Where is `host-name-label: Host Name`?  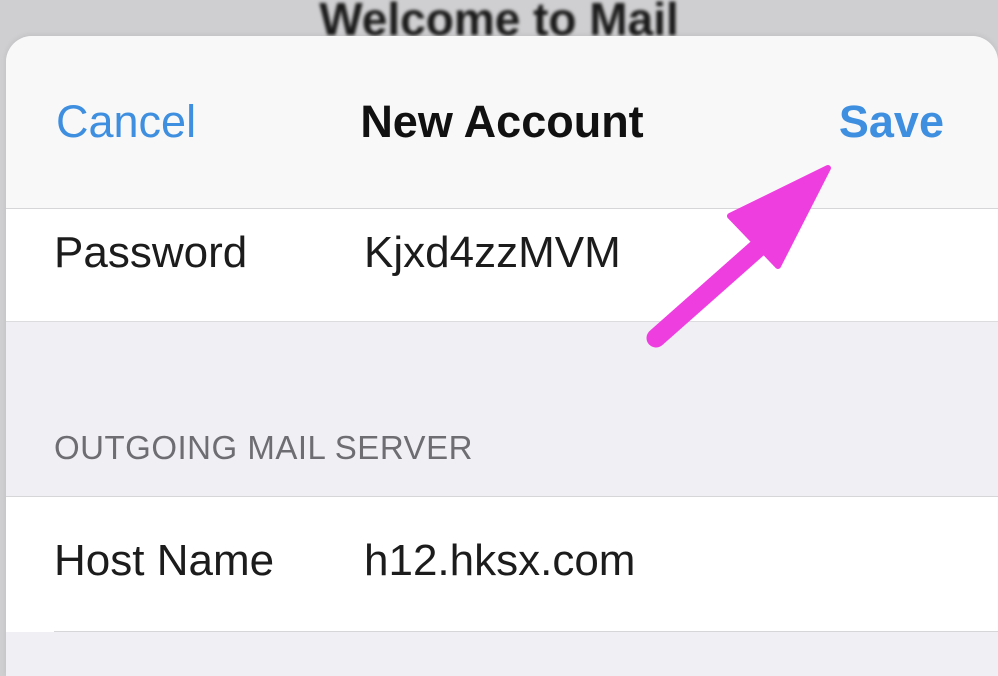
host-name-label: Host Name is located at coordinates (164, 560).